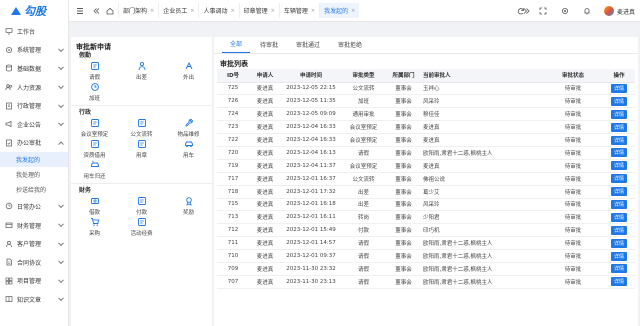 The image size is (640, 326). I want to click on apply-overtime: 加班, so click(94, 92).